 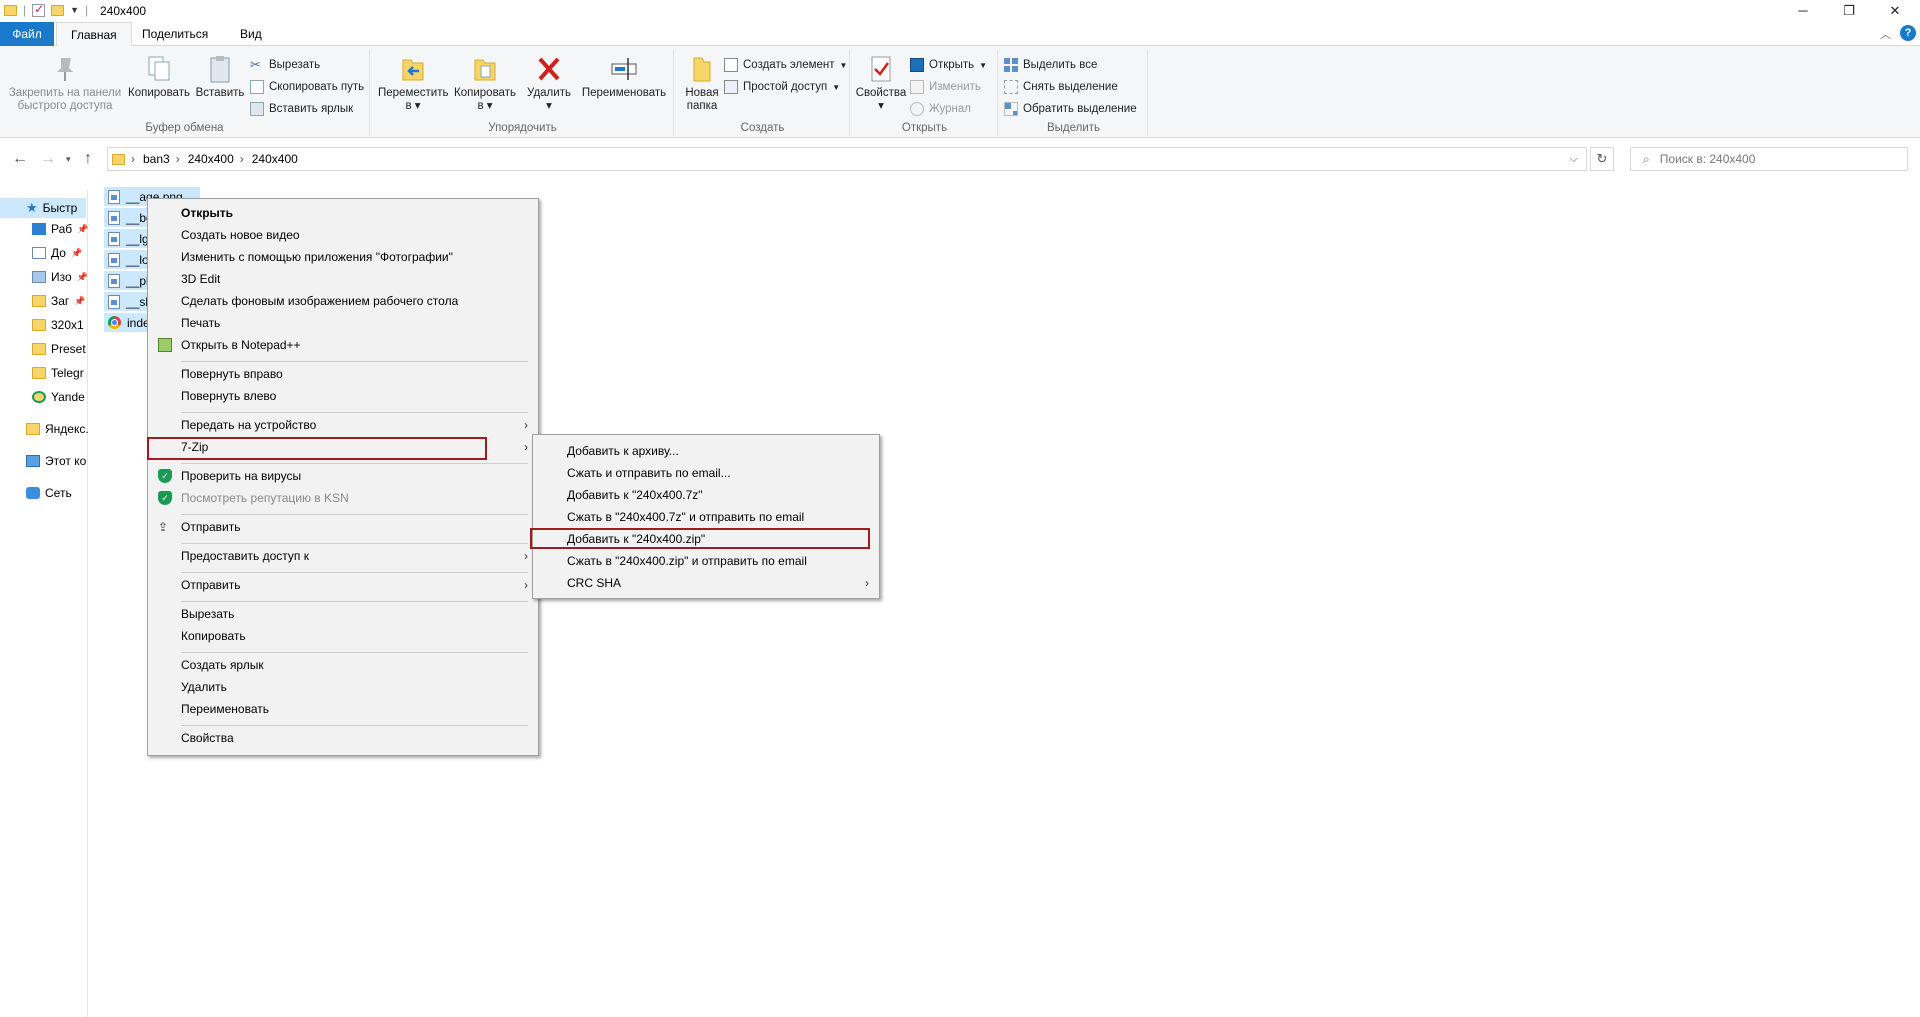 What do you see at coordinates (156, 159) in the screenshot?
I see `breadcrumb-item: ban3` at bounding box center [156, 159].